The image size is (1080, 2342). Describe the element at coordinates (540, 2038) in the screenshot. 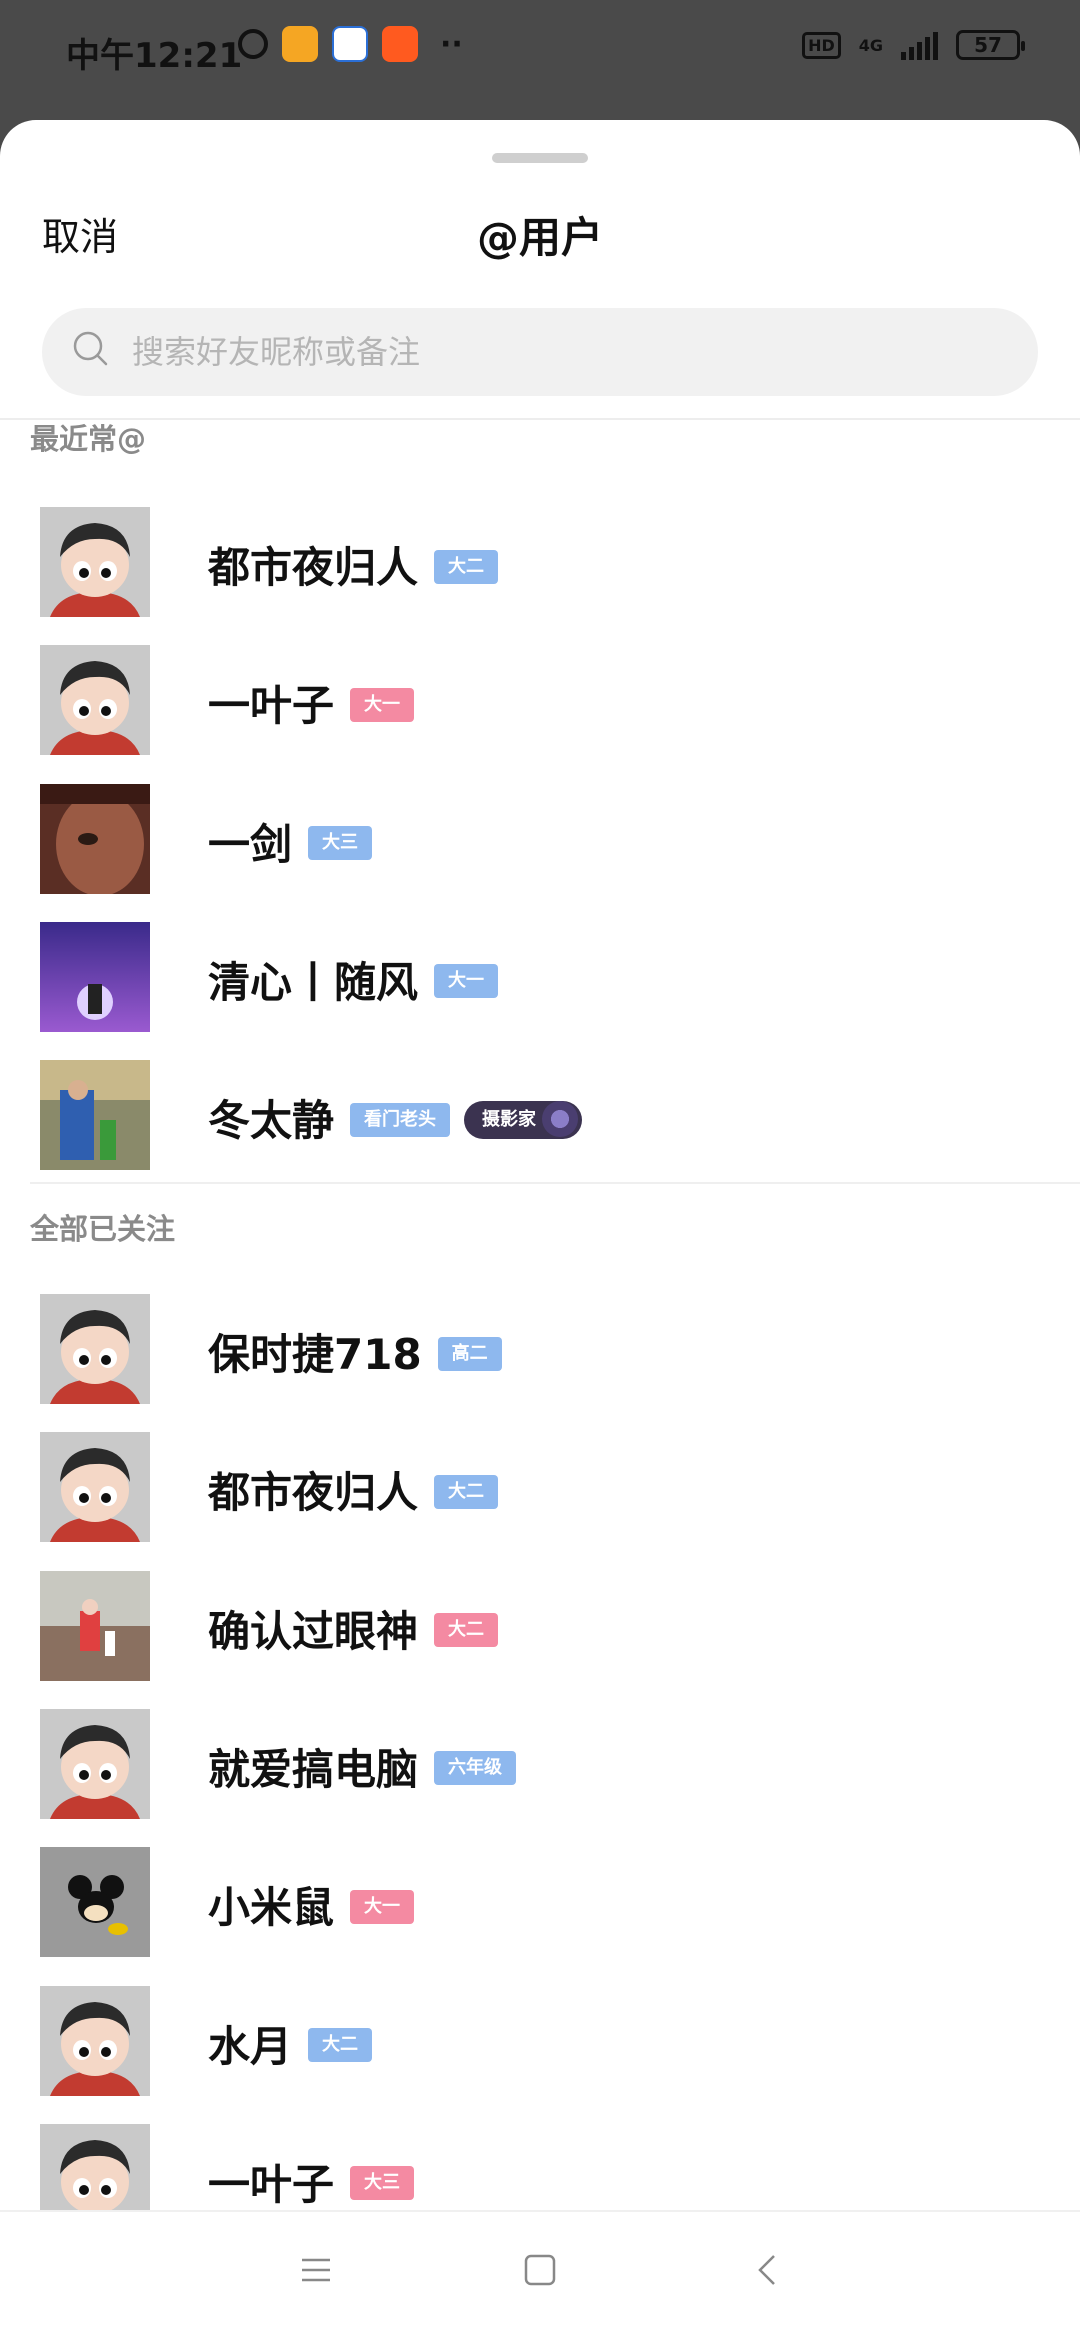

I see `user-row: 水月 大二` at that location.